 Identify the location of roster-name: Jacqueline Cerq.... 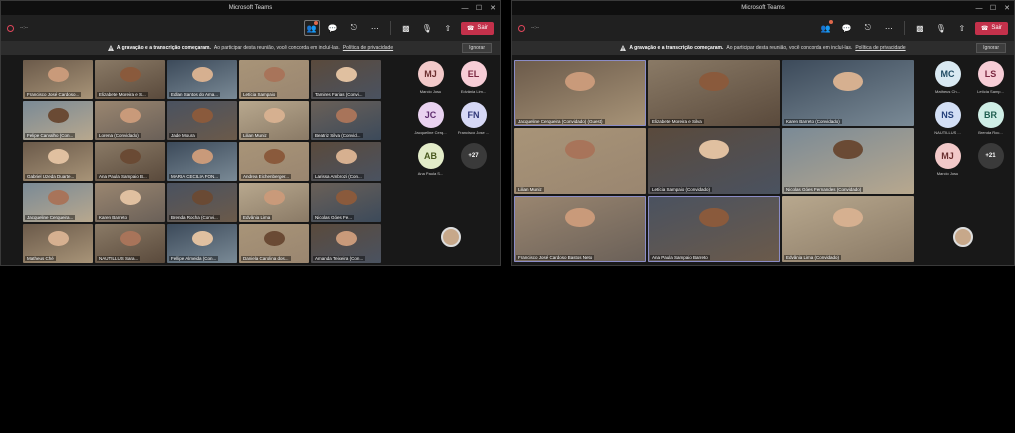
(430, 132).